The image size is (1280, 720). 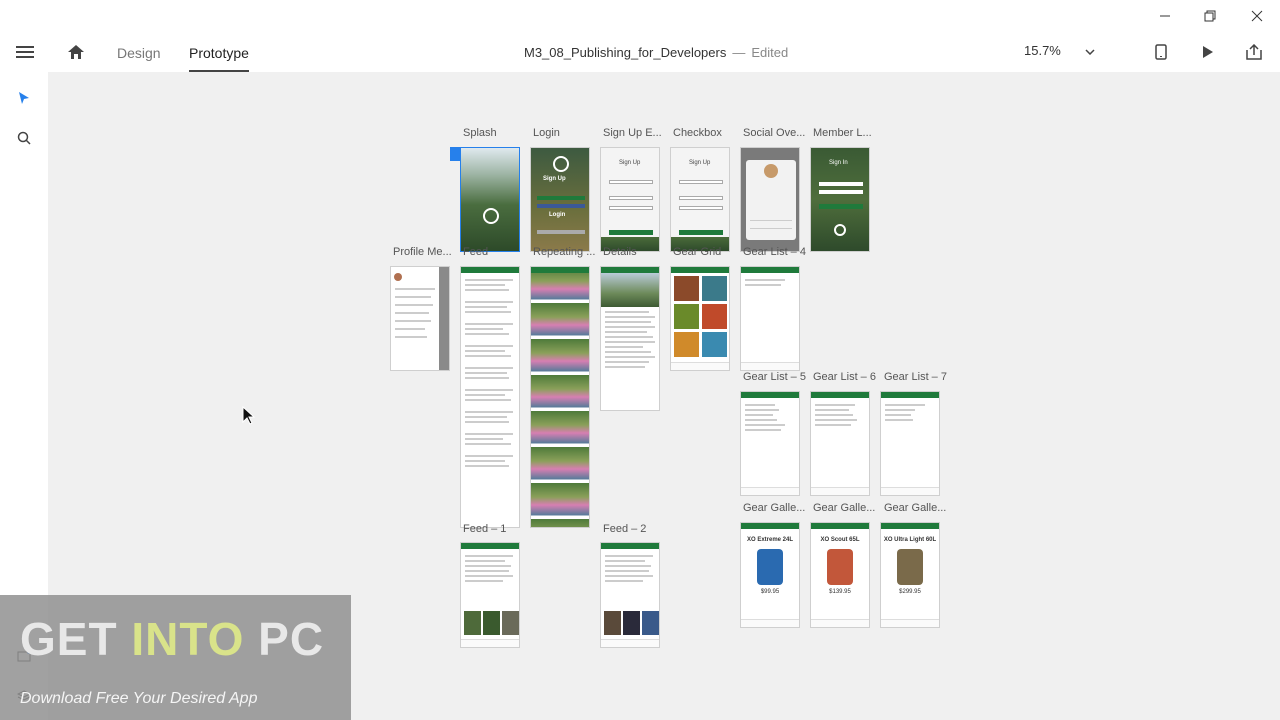 I want to click on artboard-login: Sign Up Login, so click(x=560, y=199).